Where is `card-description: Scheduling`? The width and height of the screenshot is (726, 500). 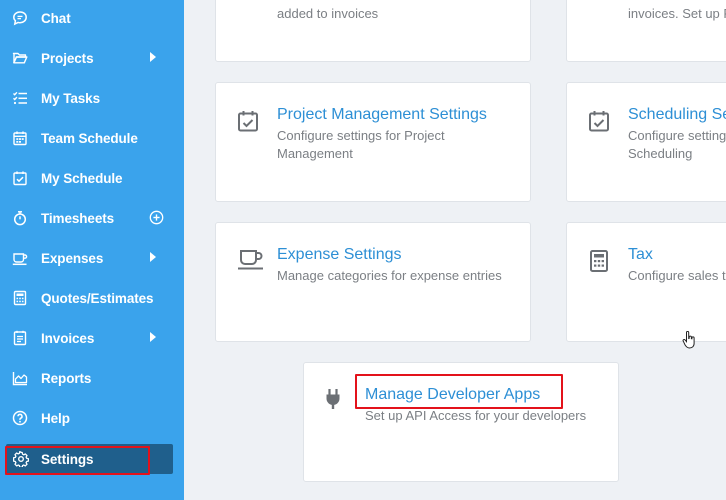
card-description: Scheduling is located at coordinates (660, 153).